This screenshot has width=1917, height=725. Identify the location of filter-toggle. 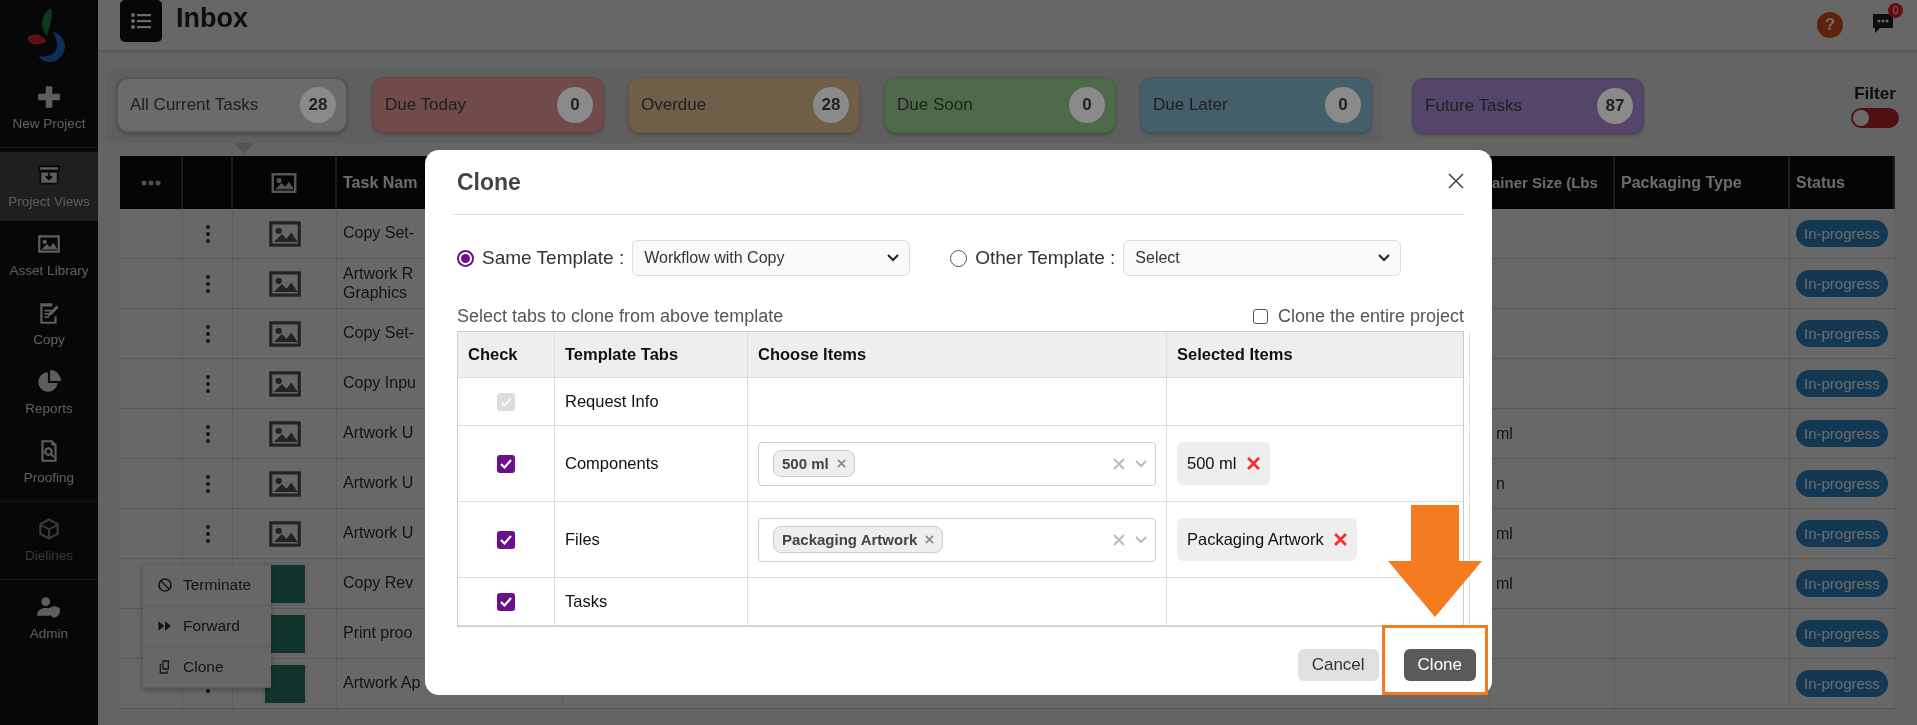
(1875, 118).